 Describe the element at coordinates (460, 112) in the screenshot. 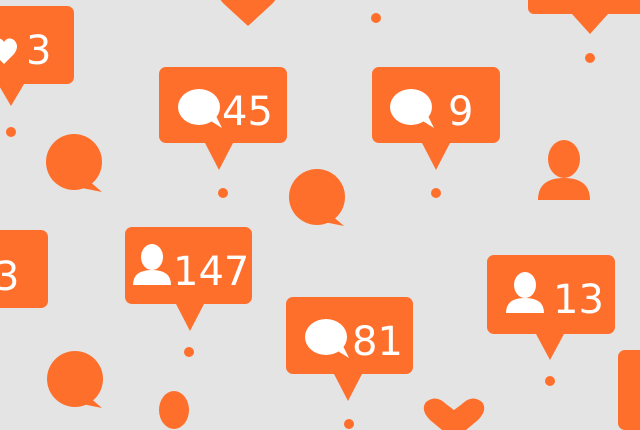

I see `comments-count: 9` at that location.